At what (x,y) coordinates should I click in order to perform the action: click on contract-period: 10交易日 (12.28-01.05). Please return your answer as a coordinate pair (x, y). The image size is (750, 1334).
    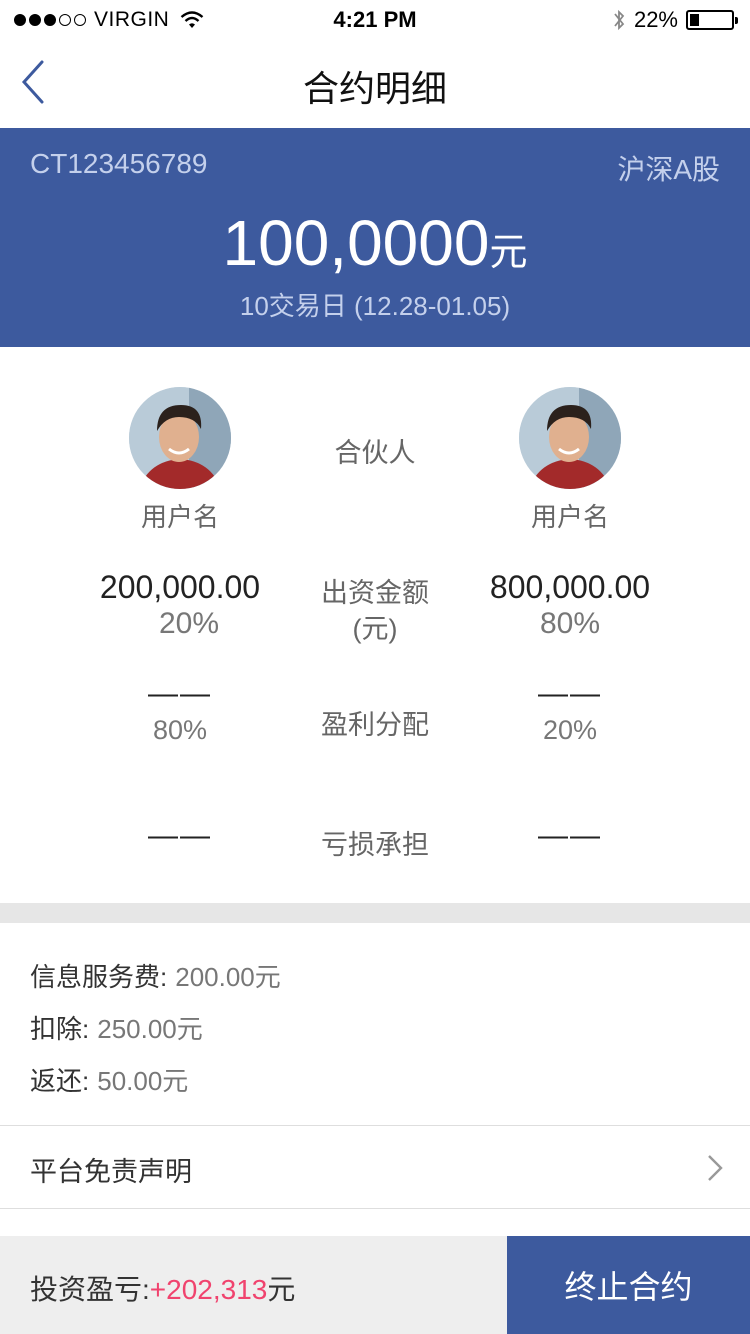
    Looking at the image, I should click on (375, 306).